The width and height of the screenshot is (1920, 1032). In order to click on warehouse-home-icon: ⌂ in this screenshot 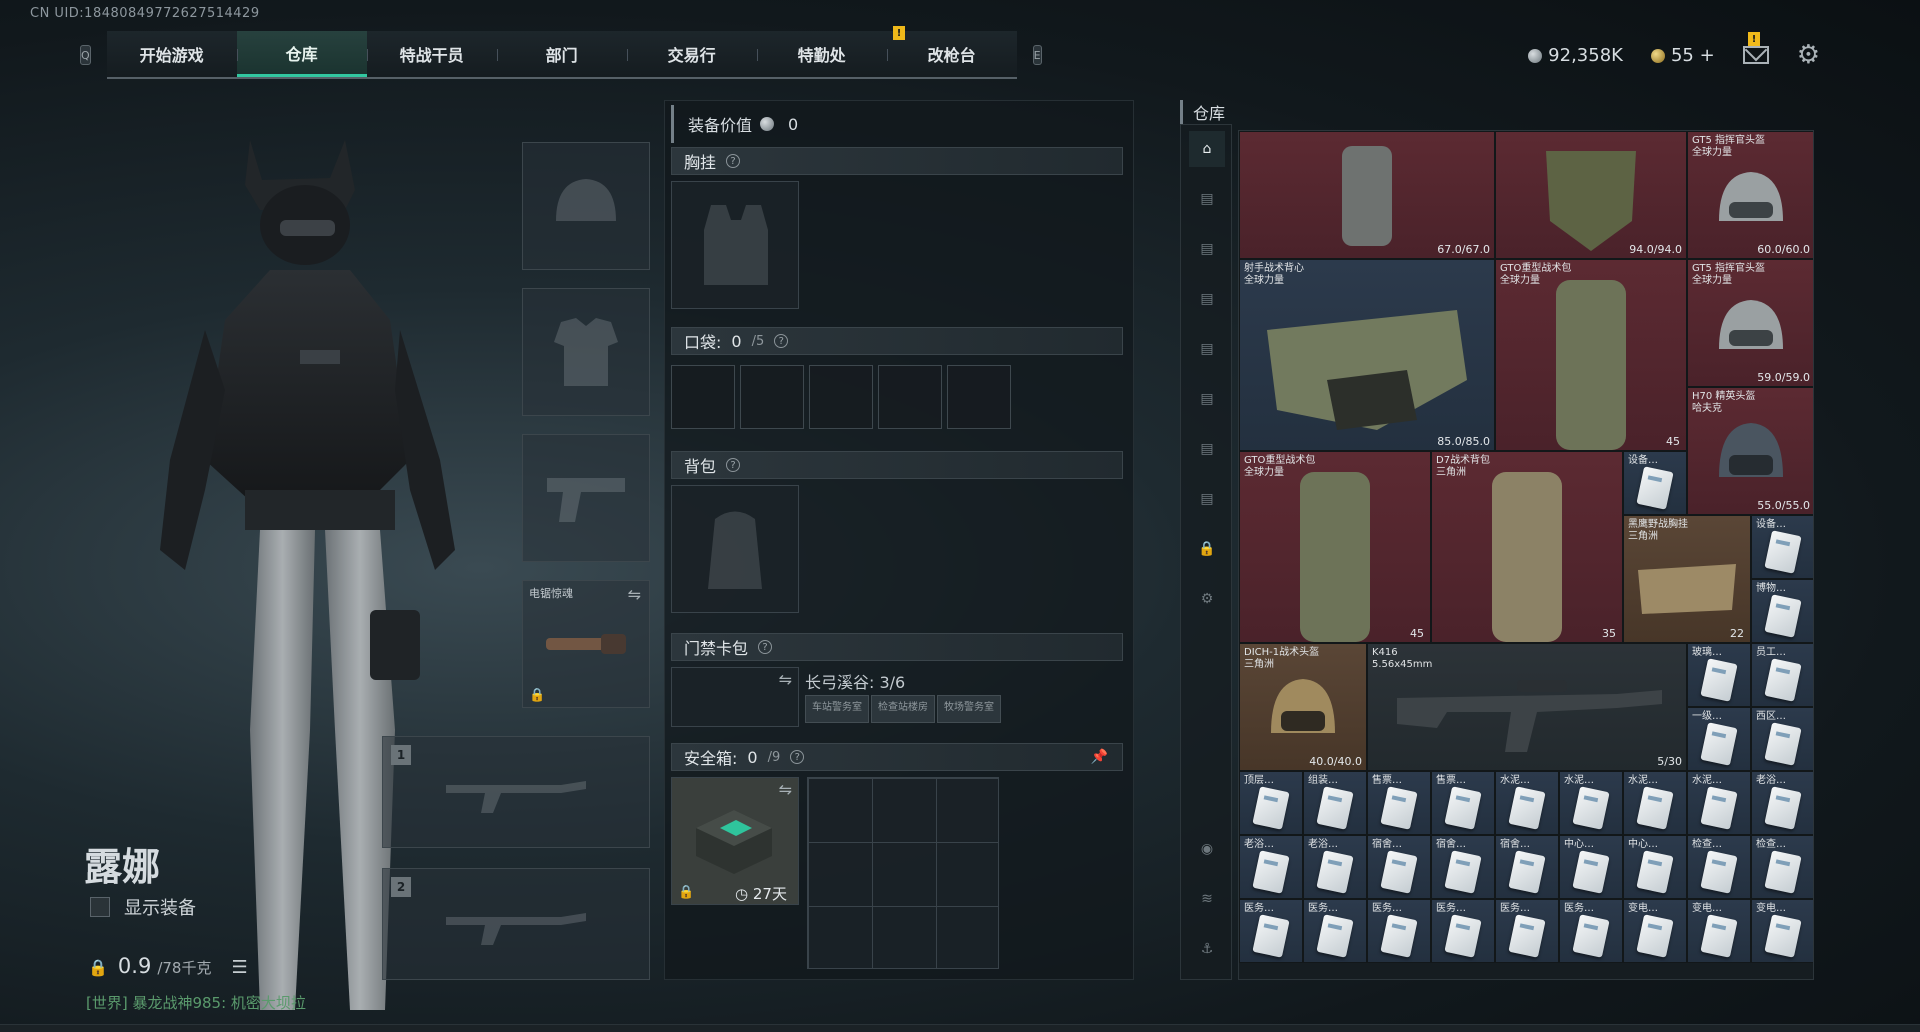, I will do `click(1207, 149)`.